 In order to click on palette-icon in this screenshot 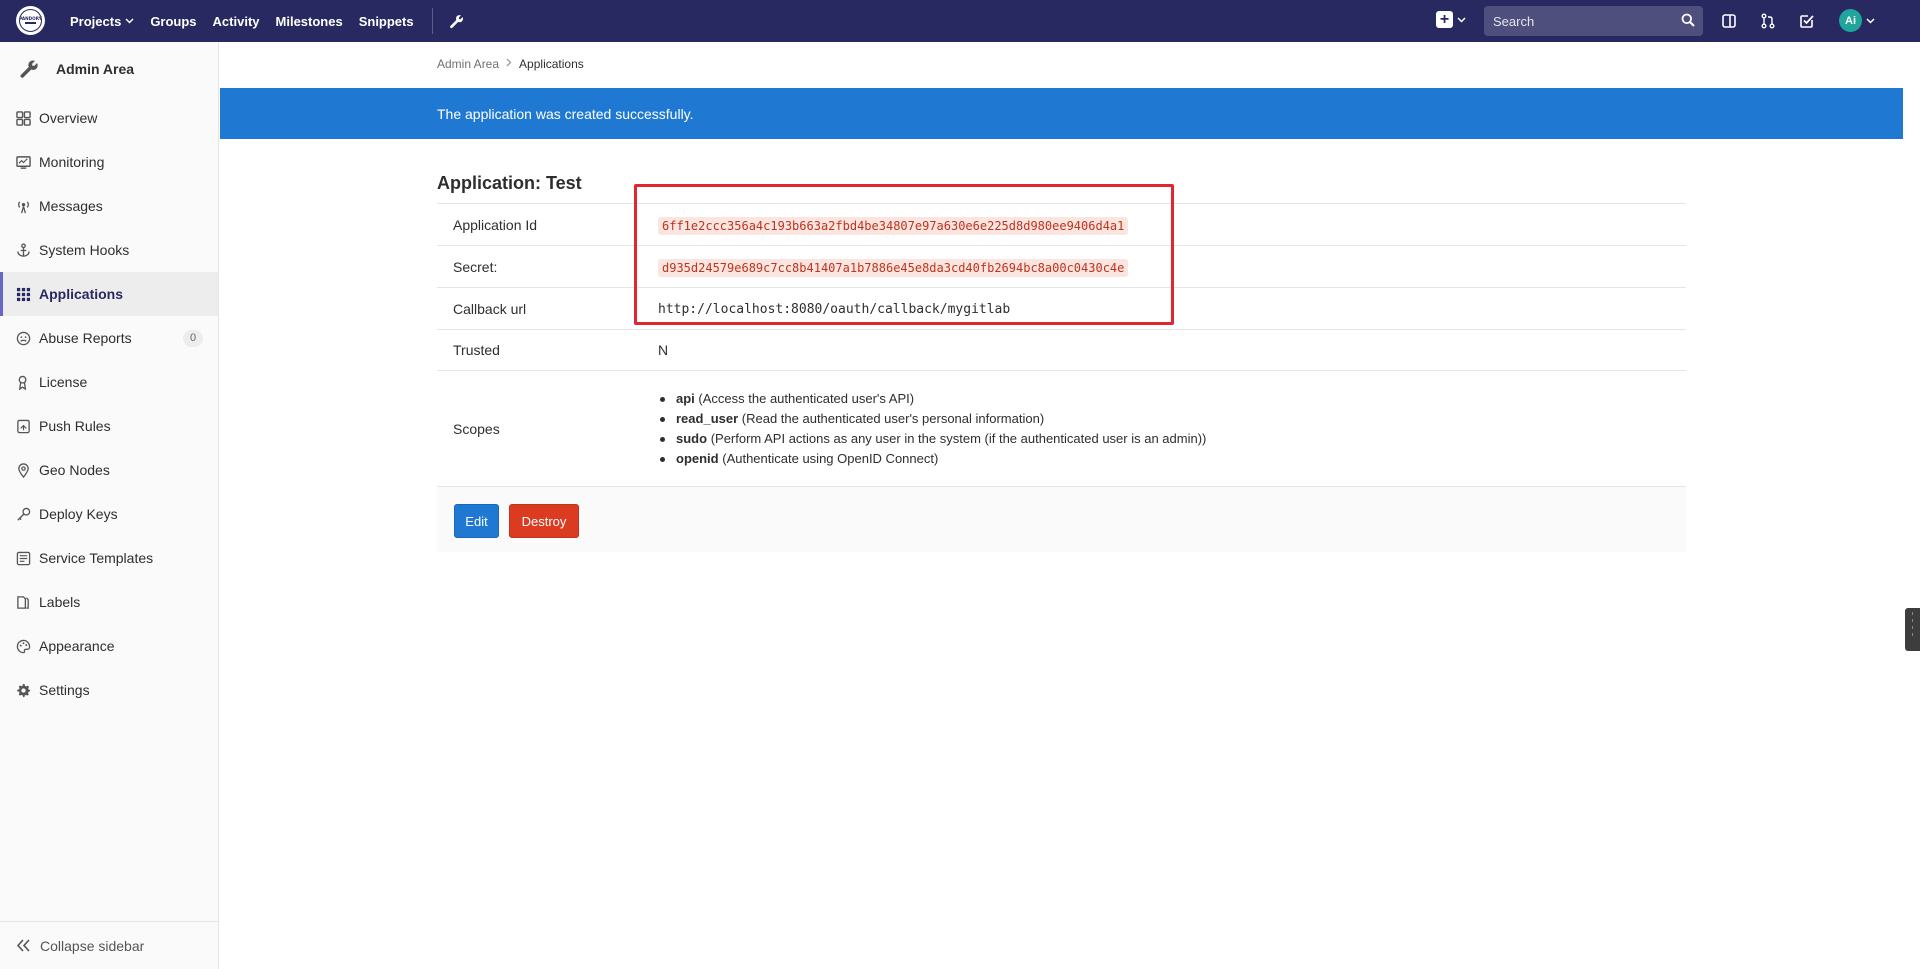, I will do `click(23, 646)`.